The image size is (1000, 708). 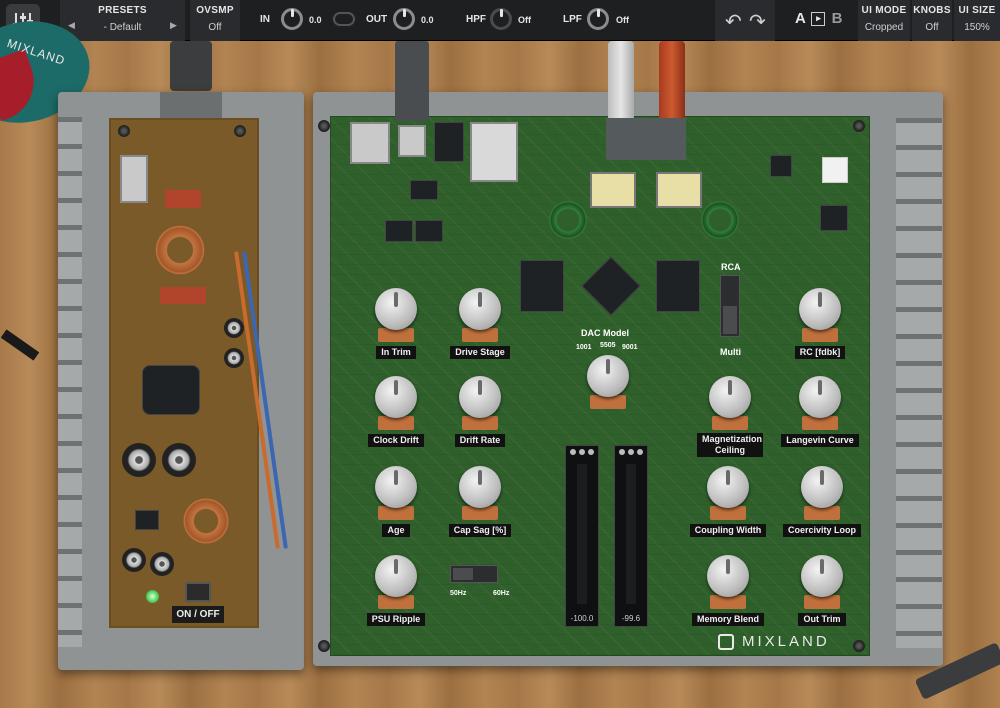 What do you see at coordinates (757, 21) in the screenshot?
I see `redo-icon: ↷` at bounding box center [757, 21].